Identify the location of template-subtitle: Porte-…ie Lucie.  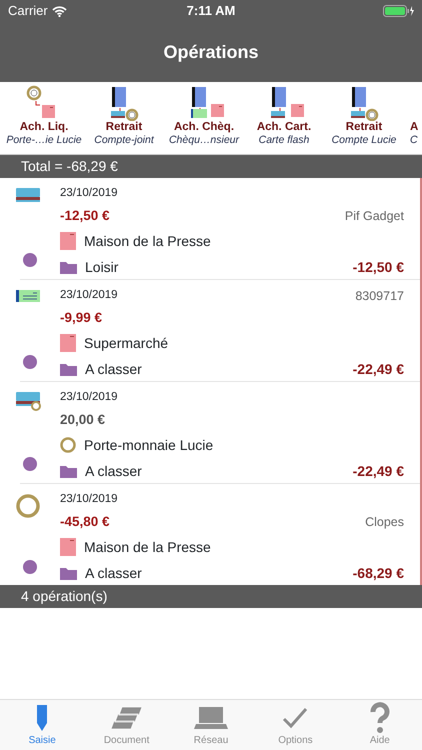
(44, 140).